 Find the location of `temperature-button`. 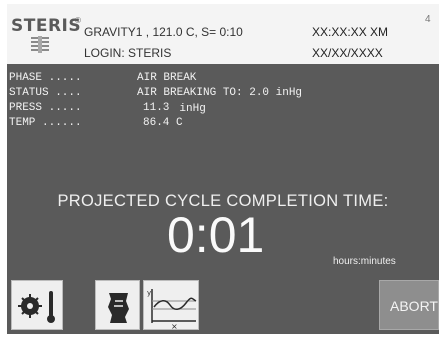

temperature-button is located at coordinates (37, 305).